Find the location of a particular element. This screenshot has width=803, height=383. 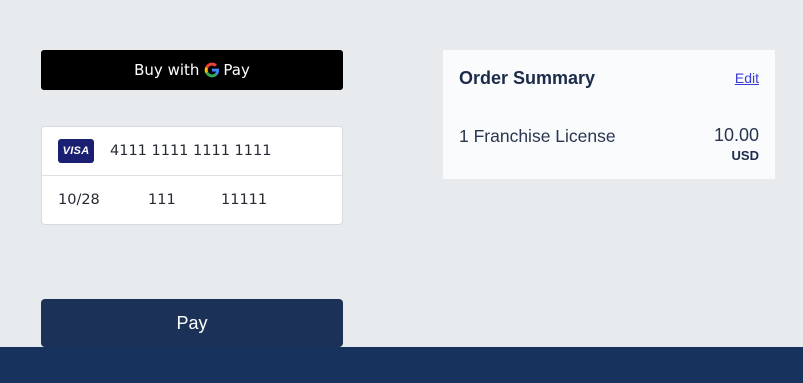

google-pay-pay-label: Pay is located at coordinates (236, 70).